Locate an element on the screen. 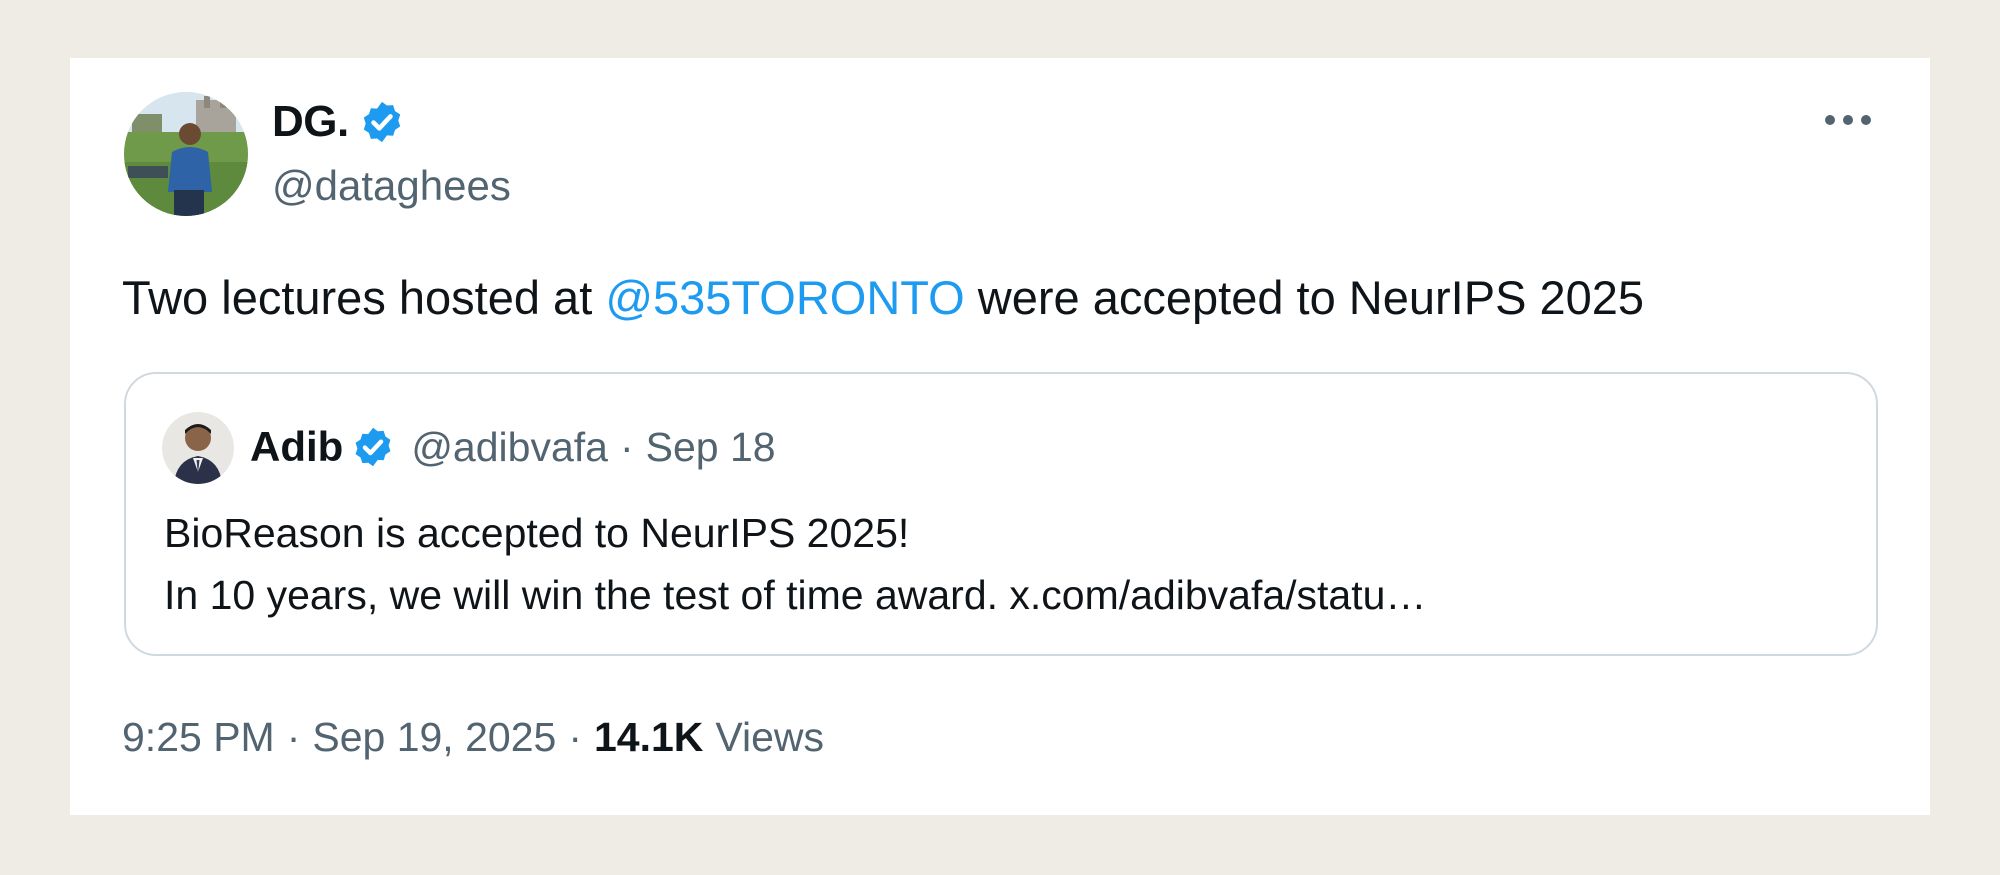 The height and width of the screenshot is (875, 2000). quoted-text-line: BioReason is accepted to NeurIPS 2025! is located at coordinates (537, 533).